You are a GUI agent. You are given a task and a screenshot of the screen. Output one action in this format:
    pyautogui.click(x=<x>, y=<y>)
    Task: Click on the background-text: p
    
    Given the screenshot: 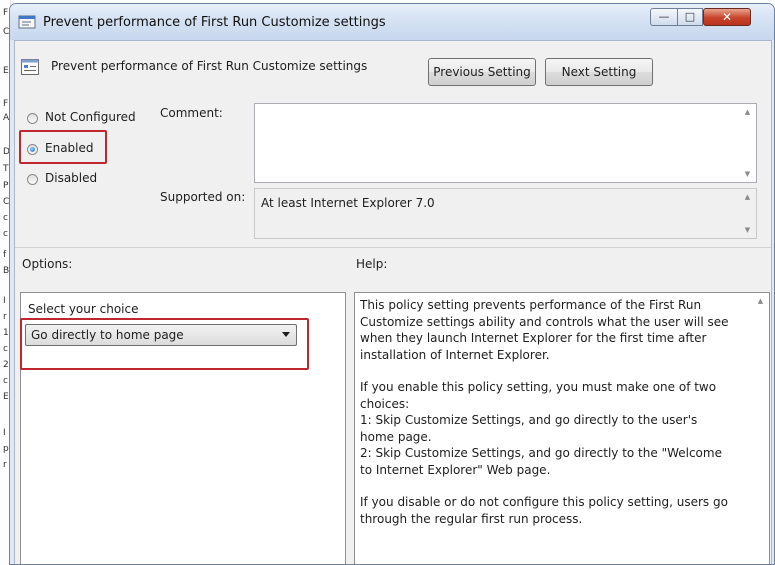 What is the action you would take?
    pyautogui.click(x=6, y=449)
    